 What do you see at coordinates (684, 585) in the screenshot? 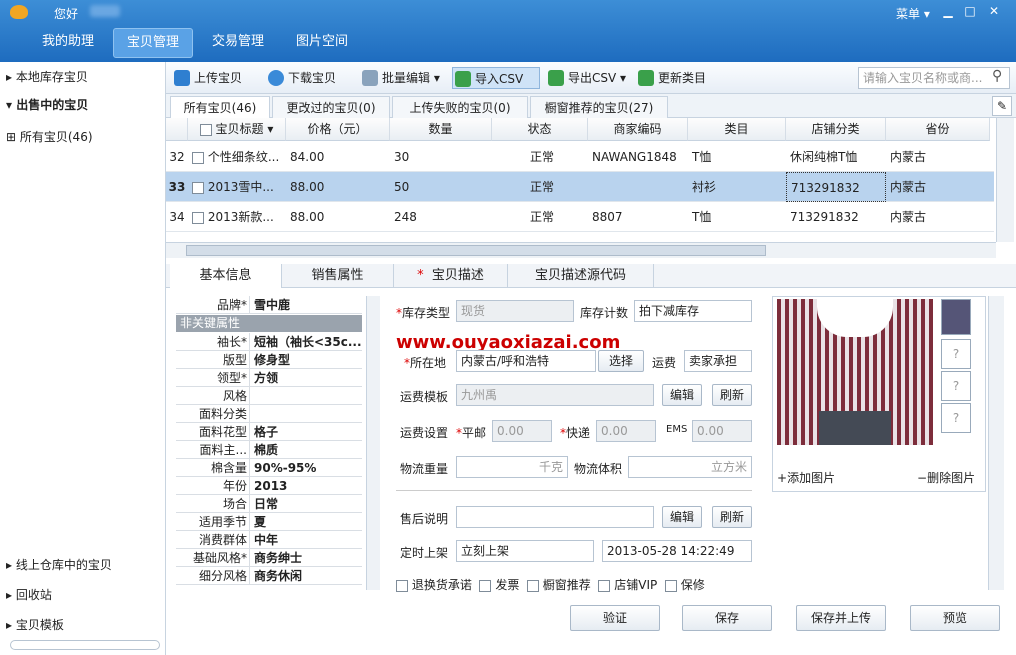
I see `checkbox-warranty: 保修` at bounding box center [684, 585].